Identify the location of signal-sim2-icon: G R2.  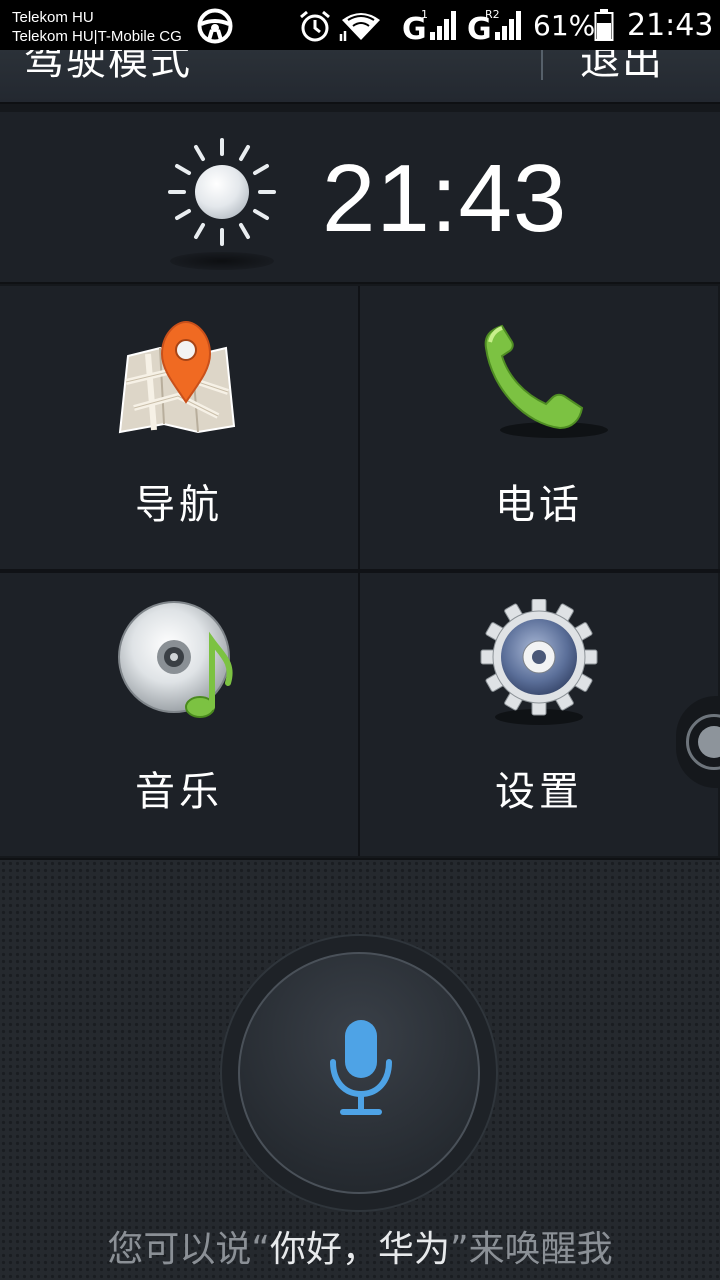
(494, 25).